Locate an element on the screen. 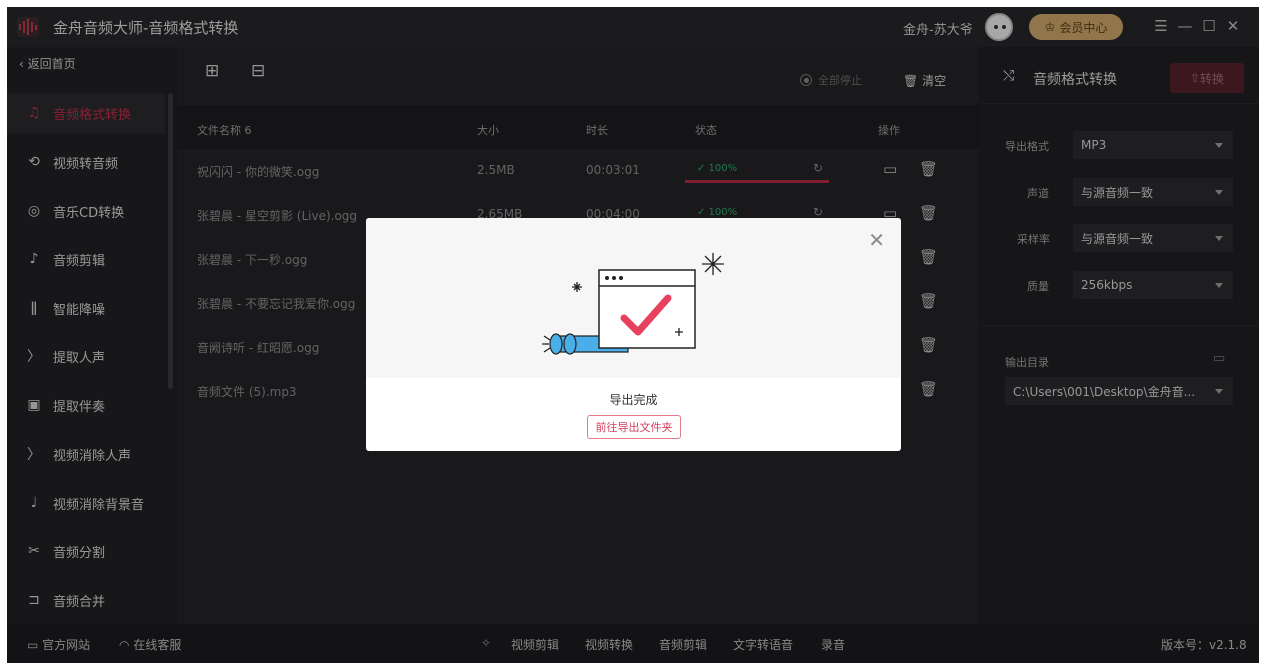  export-complete-dialog: ✕ 导出完成 前往导出文件夹 is located at coordinates (633, 334).